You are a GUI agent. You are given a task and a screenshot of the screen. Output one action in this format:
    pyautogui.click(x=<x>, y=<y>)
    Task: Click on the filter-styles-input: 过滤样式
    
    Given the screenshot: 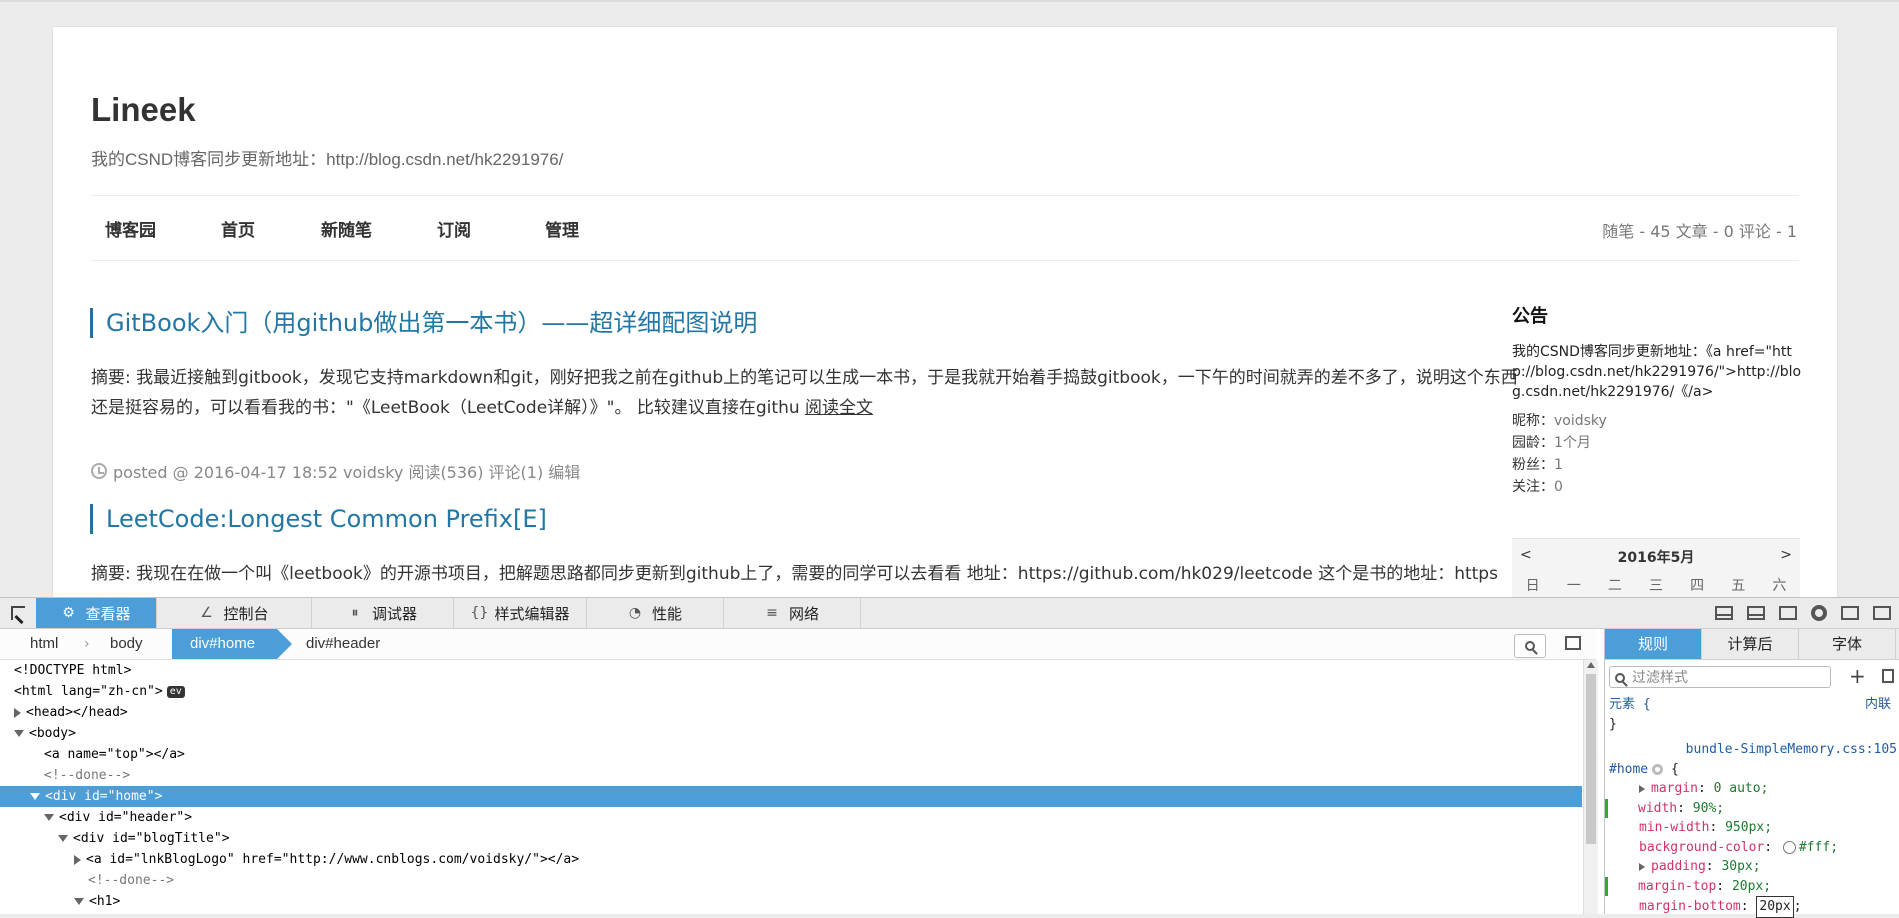 What is the action you would take?
    pyautogui.click(x=1720, y=677)
    